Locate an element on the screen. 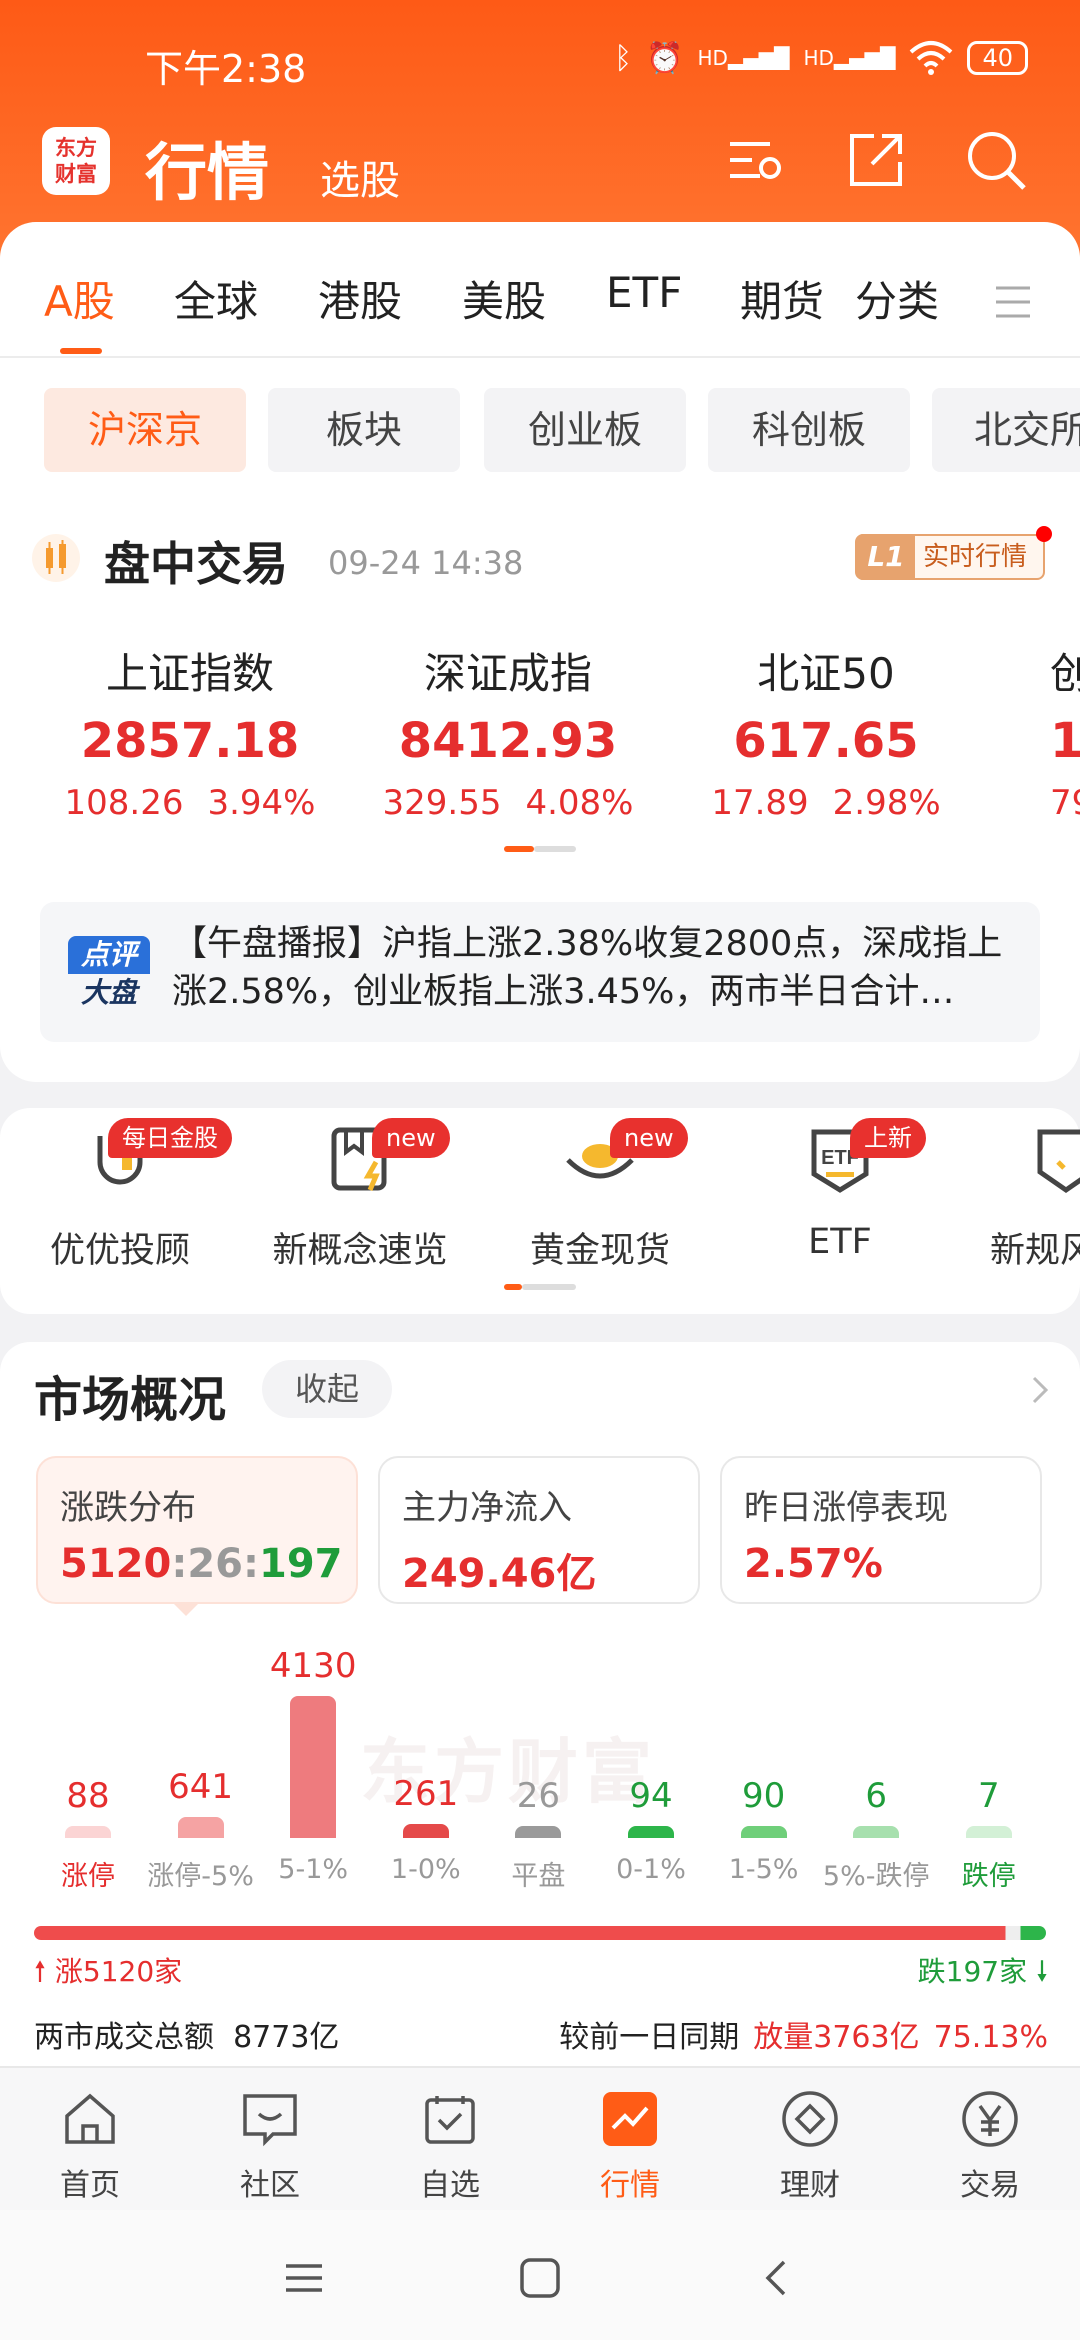 Image resolution: width=1080 pixels, height=2340 pixels. tab-community: 社区 is located at coordinates (270, 2146).